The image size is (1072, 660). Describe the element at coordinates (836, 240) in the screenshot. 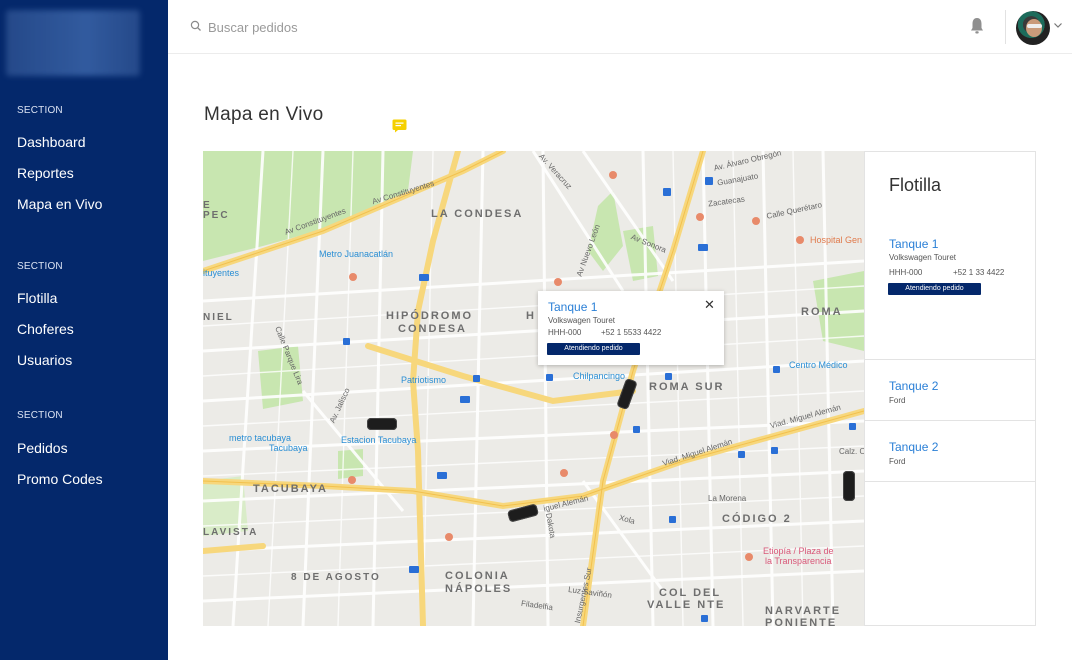

I see `place-hospital: Hospital Gen` at that location.